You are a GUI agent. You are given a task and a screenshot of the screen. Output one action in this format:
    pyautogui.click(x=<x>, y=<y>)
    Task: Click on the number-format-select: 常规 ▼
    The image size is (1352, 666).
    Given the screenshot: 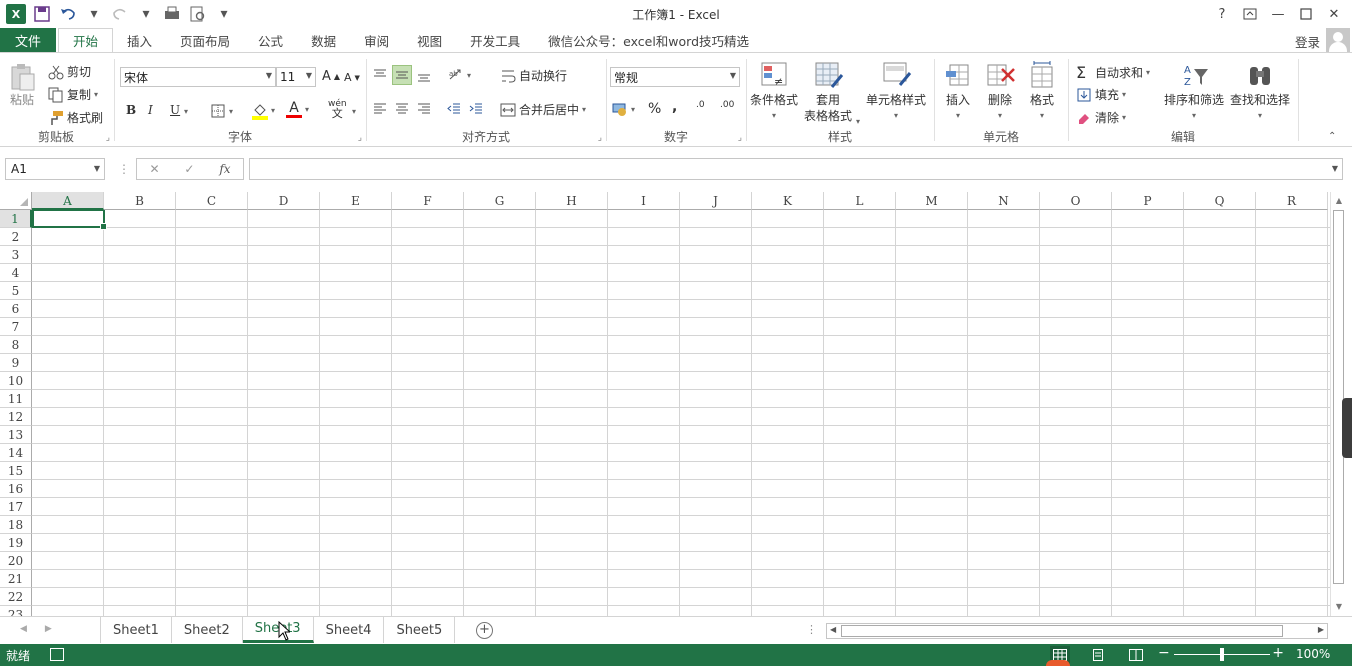 What is the action you would take?
    pyautogui.click(x=675, y=77)
    